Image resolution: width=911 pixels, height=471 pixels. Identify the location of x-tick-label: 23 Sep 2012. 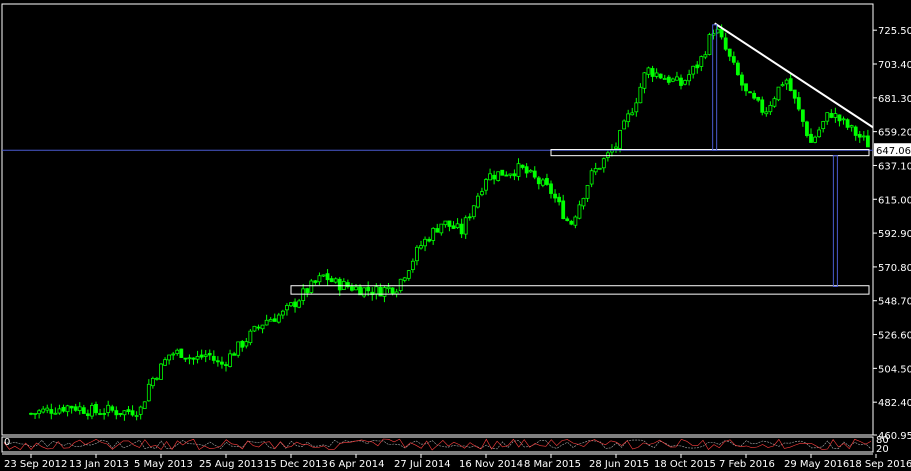
(35, 464).